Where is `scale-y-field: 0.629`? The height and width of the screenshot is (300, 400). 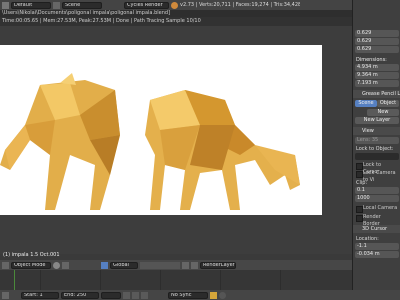
scale-y-field: 0.629 is located at coordinates (377, 41).